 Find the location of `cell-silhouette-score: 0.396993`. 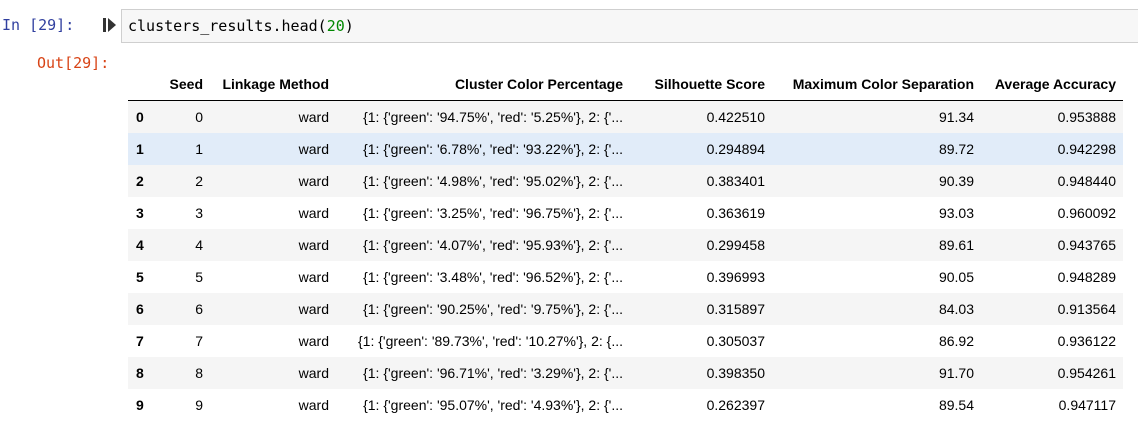

cell-silhouette-score: 0.396993 is located at coordinates (735, 277).